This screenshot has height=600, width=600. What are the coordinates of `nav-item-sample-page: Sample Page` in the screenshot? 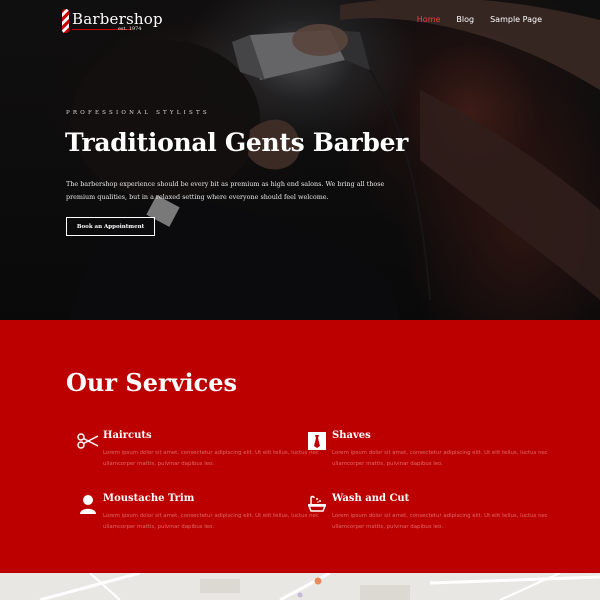 It's located at (516, 19).